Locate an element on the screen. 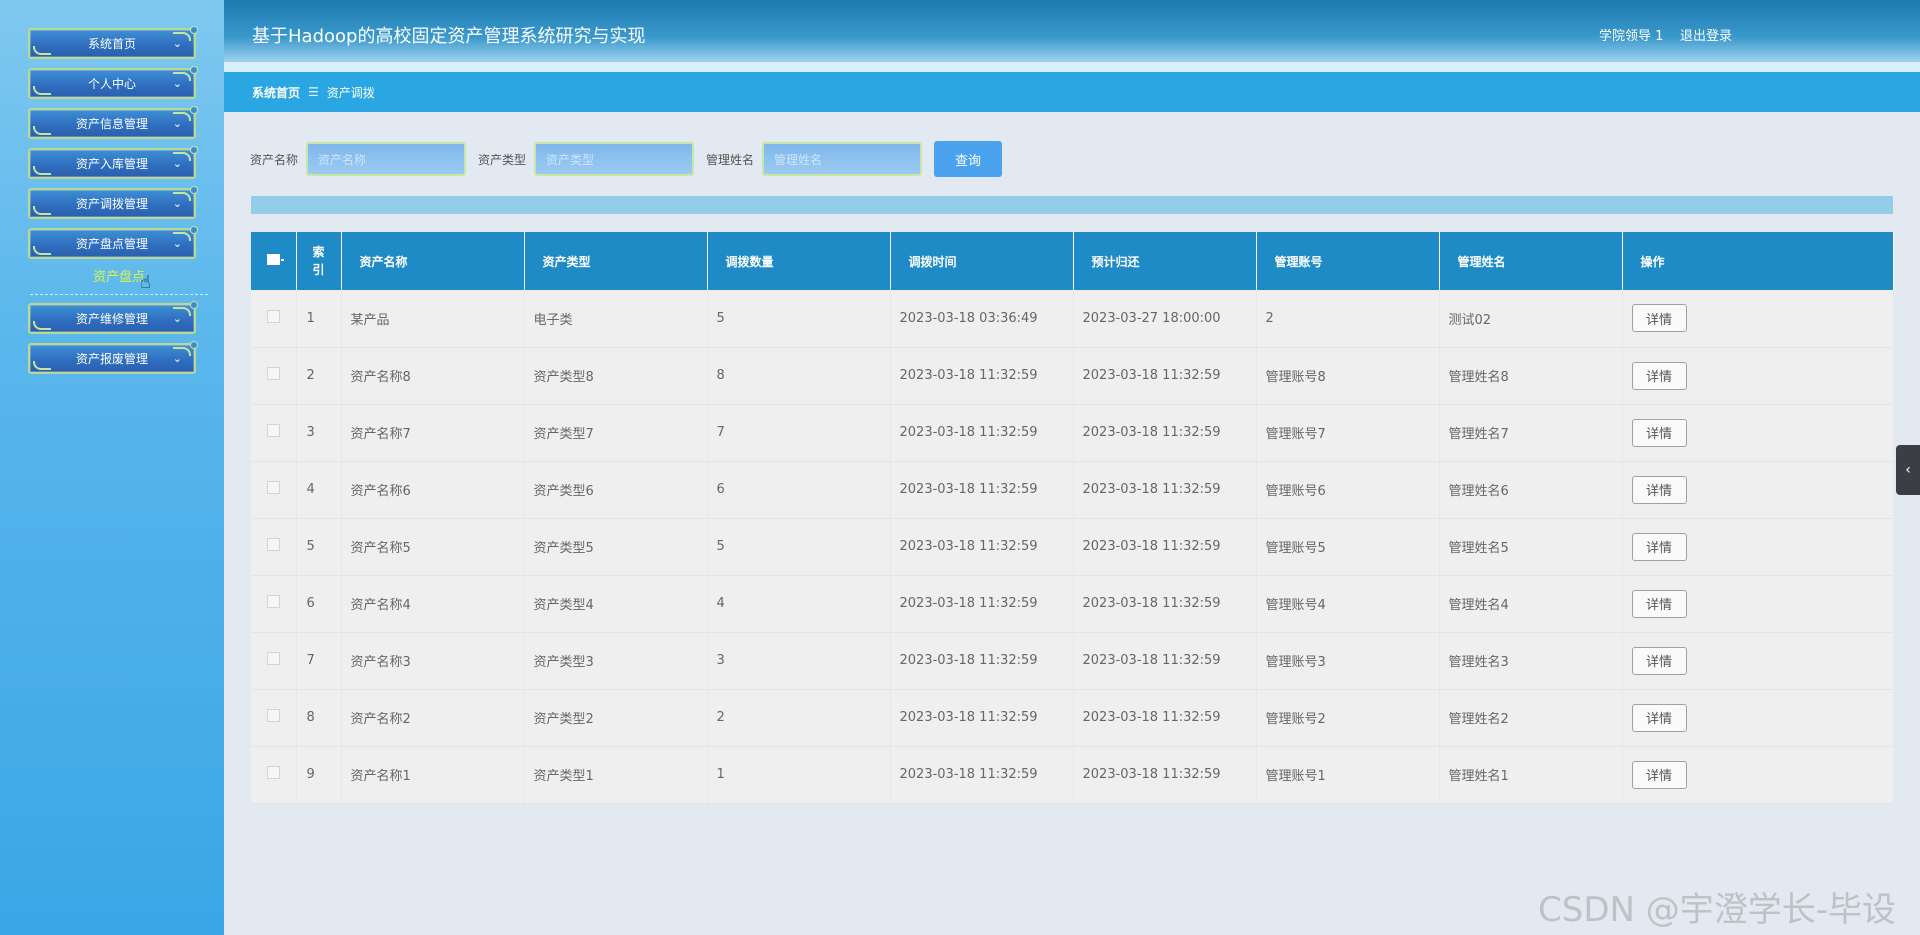  sidebar-item-label: 资产调拨管理 is located at coordinates (111, 204).